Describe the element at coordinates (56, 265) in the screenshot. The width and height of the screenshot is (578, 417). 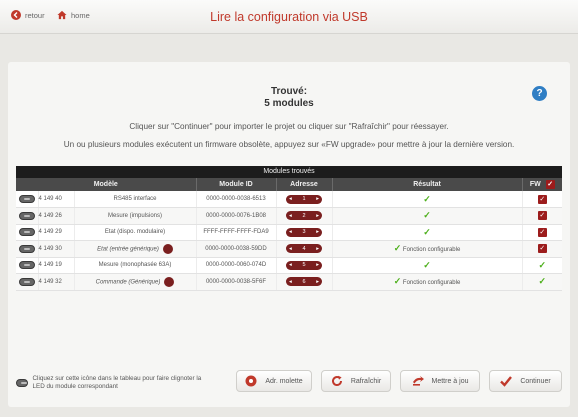
I see `row-code: 4 149 19` at that location.